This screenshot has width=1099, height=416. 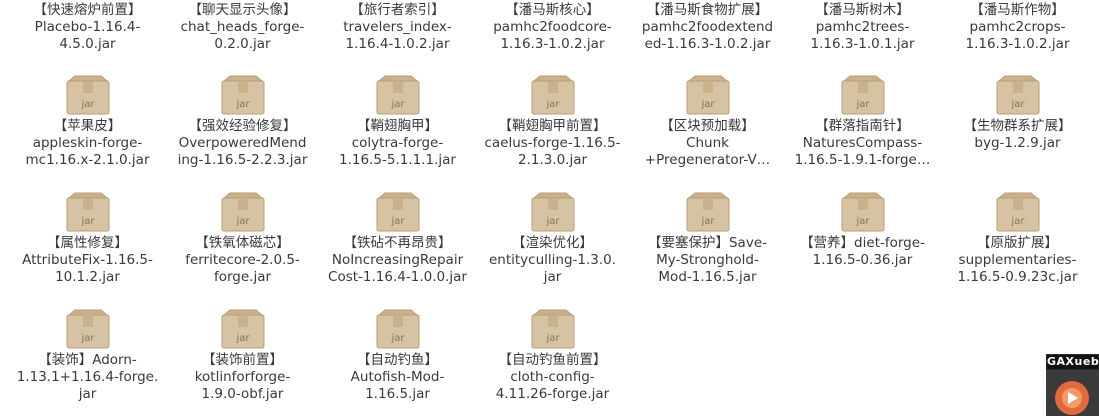 I want to click on file-item: jar 【生物群系扩展】 byg-1.2.9.jar, so click(x=1017, y=113).